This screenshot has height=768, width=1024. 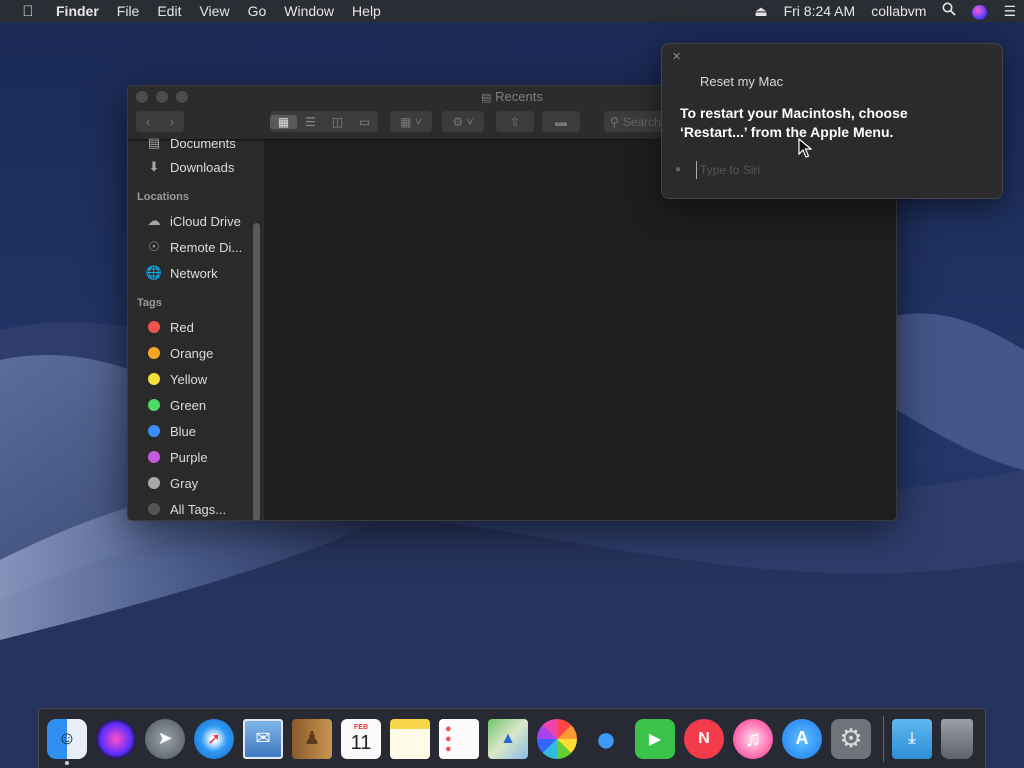 What do you see at coordinates (678, 169) in the screenshot?
I see `microphone-icon: ●` at bounding box center [678, 169].